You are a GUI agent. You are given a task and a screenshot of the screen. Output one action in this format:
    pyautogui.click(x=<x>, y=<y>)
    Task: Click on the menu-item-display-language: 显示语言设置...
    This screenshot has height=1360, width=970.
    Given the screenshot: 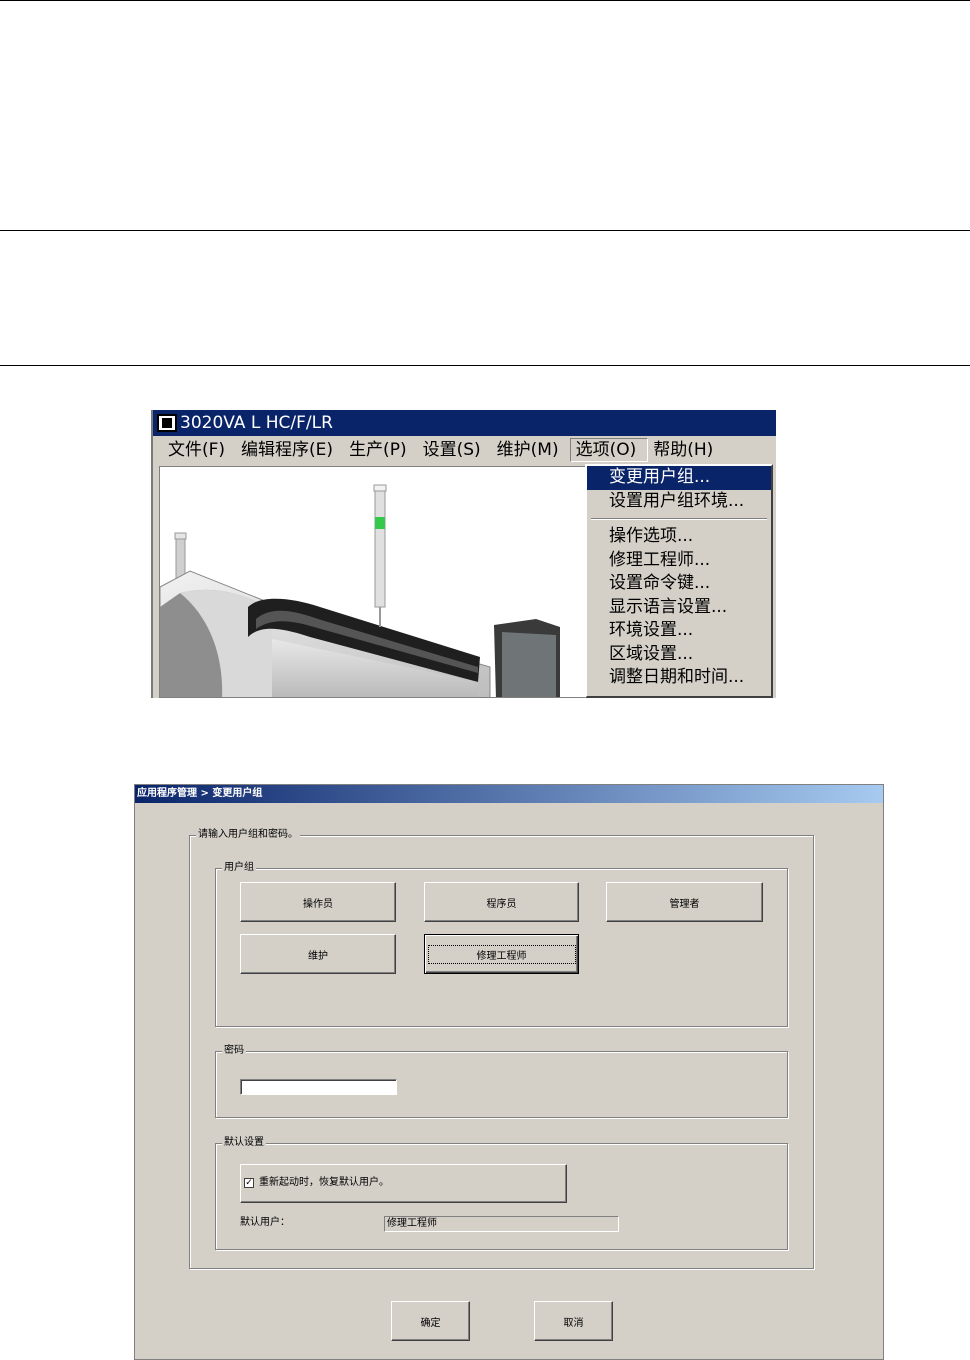 What is the action you would take?
    pyautogui.click(x=679, y=608)
    